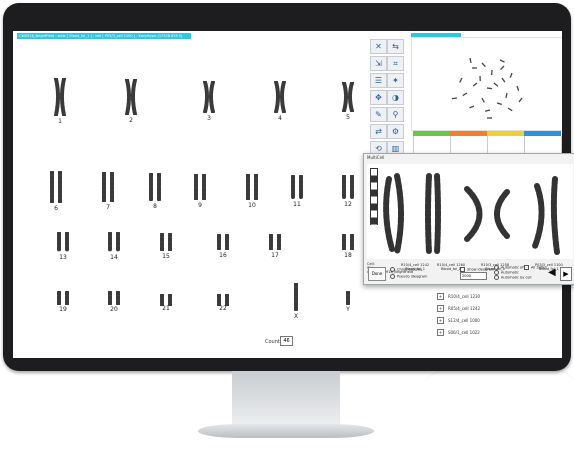  I want to click on resolution-select: 2000, so click(473, 276).